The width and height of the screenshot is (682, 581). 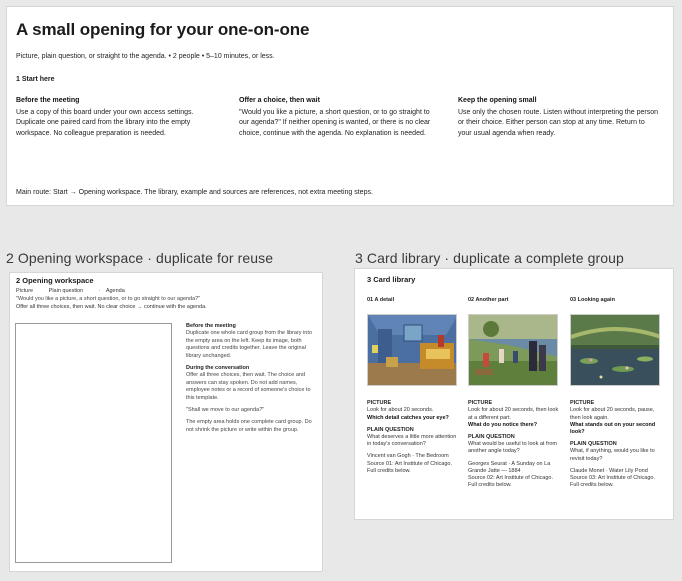 What do you see at coordinates (503, 424) in the screenshot?
I see `picture-question: What do you notice there?` at bounding box center [503, 424].